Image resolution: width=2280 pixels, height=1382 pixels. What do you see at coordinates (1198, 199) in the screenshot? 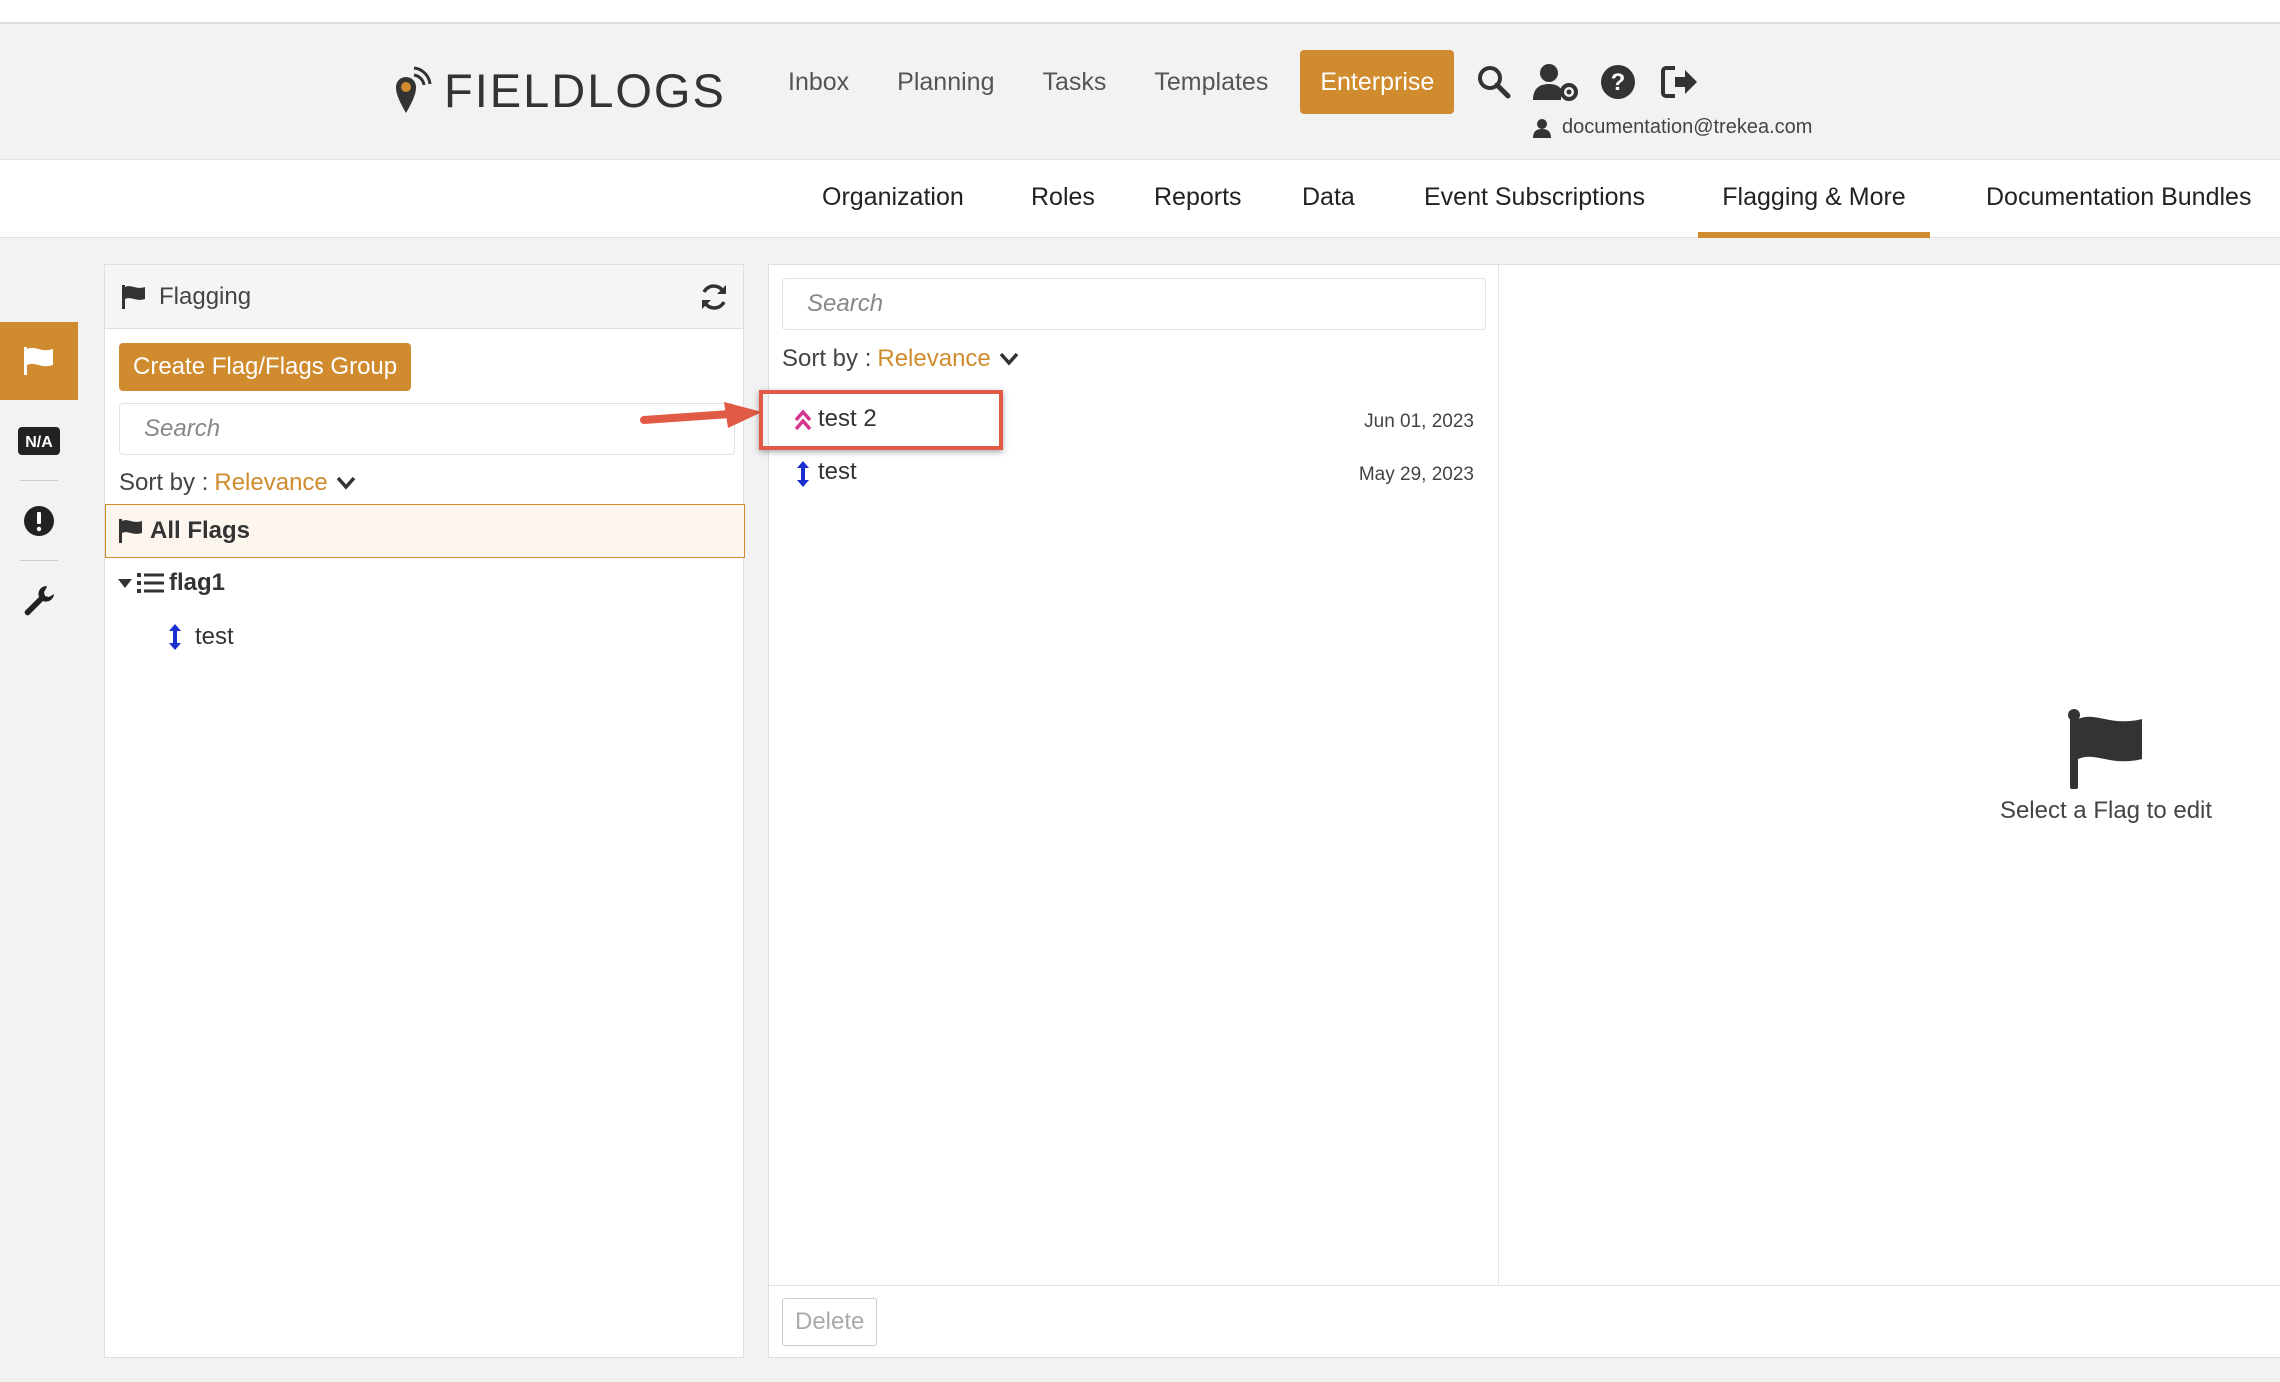
I see `tab-reports: Reports` at bounding box center [1198, 199].